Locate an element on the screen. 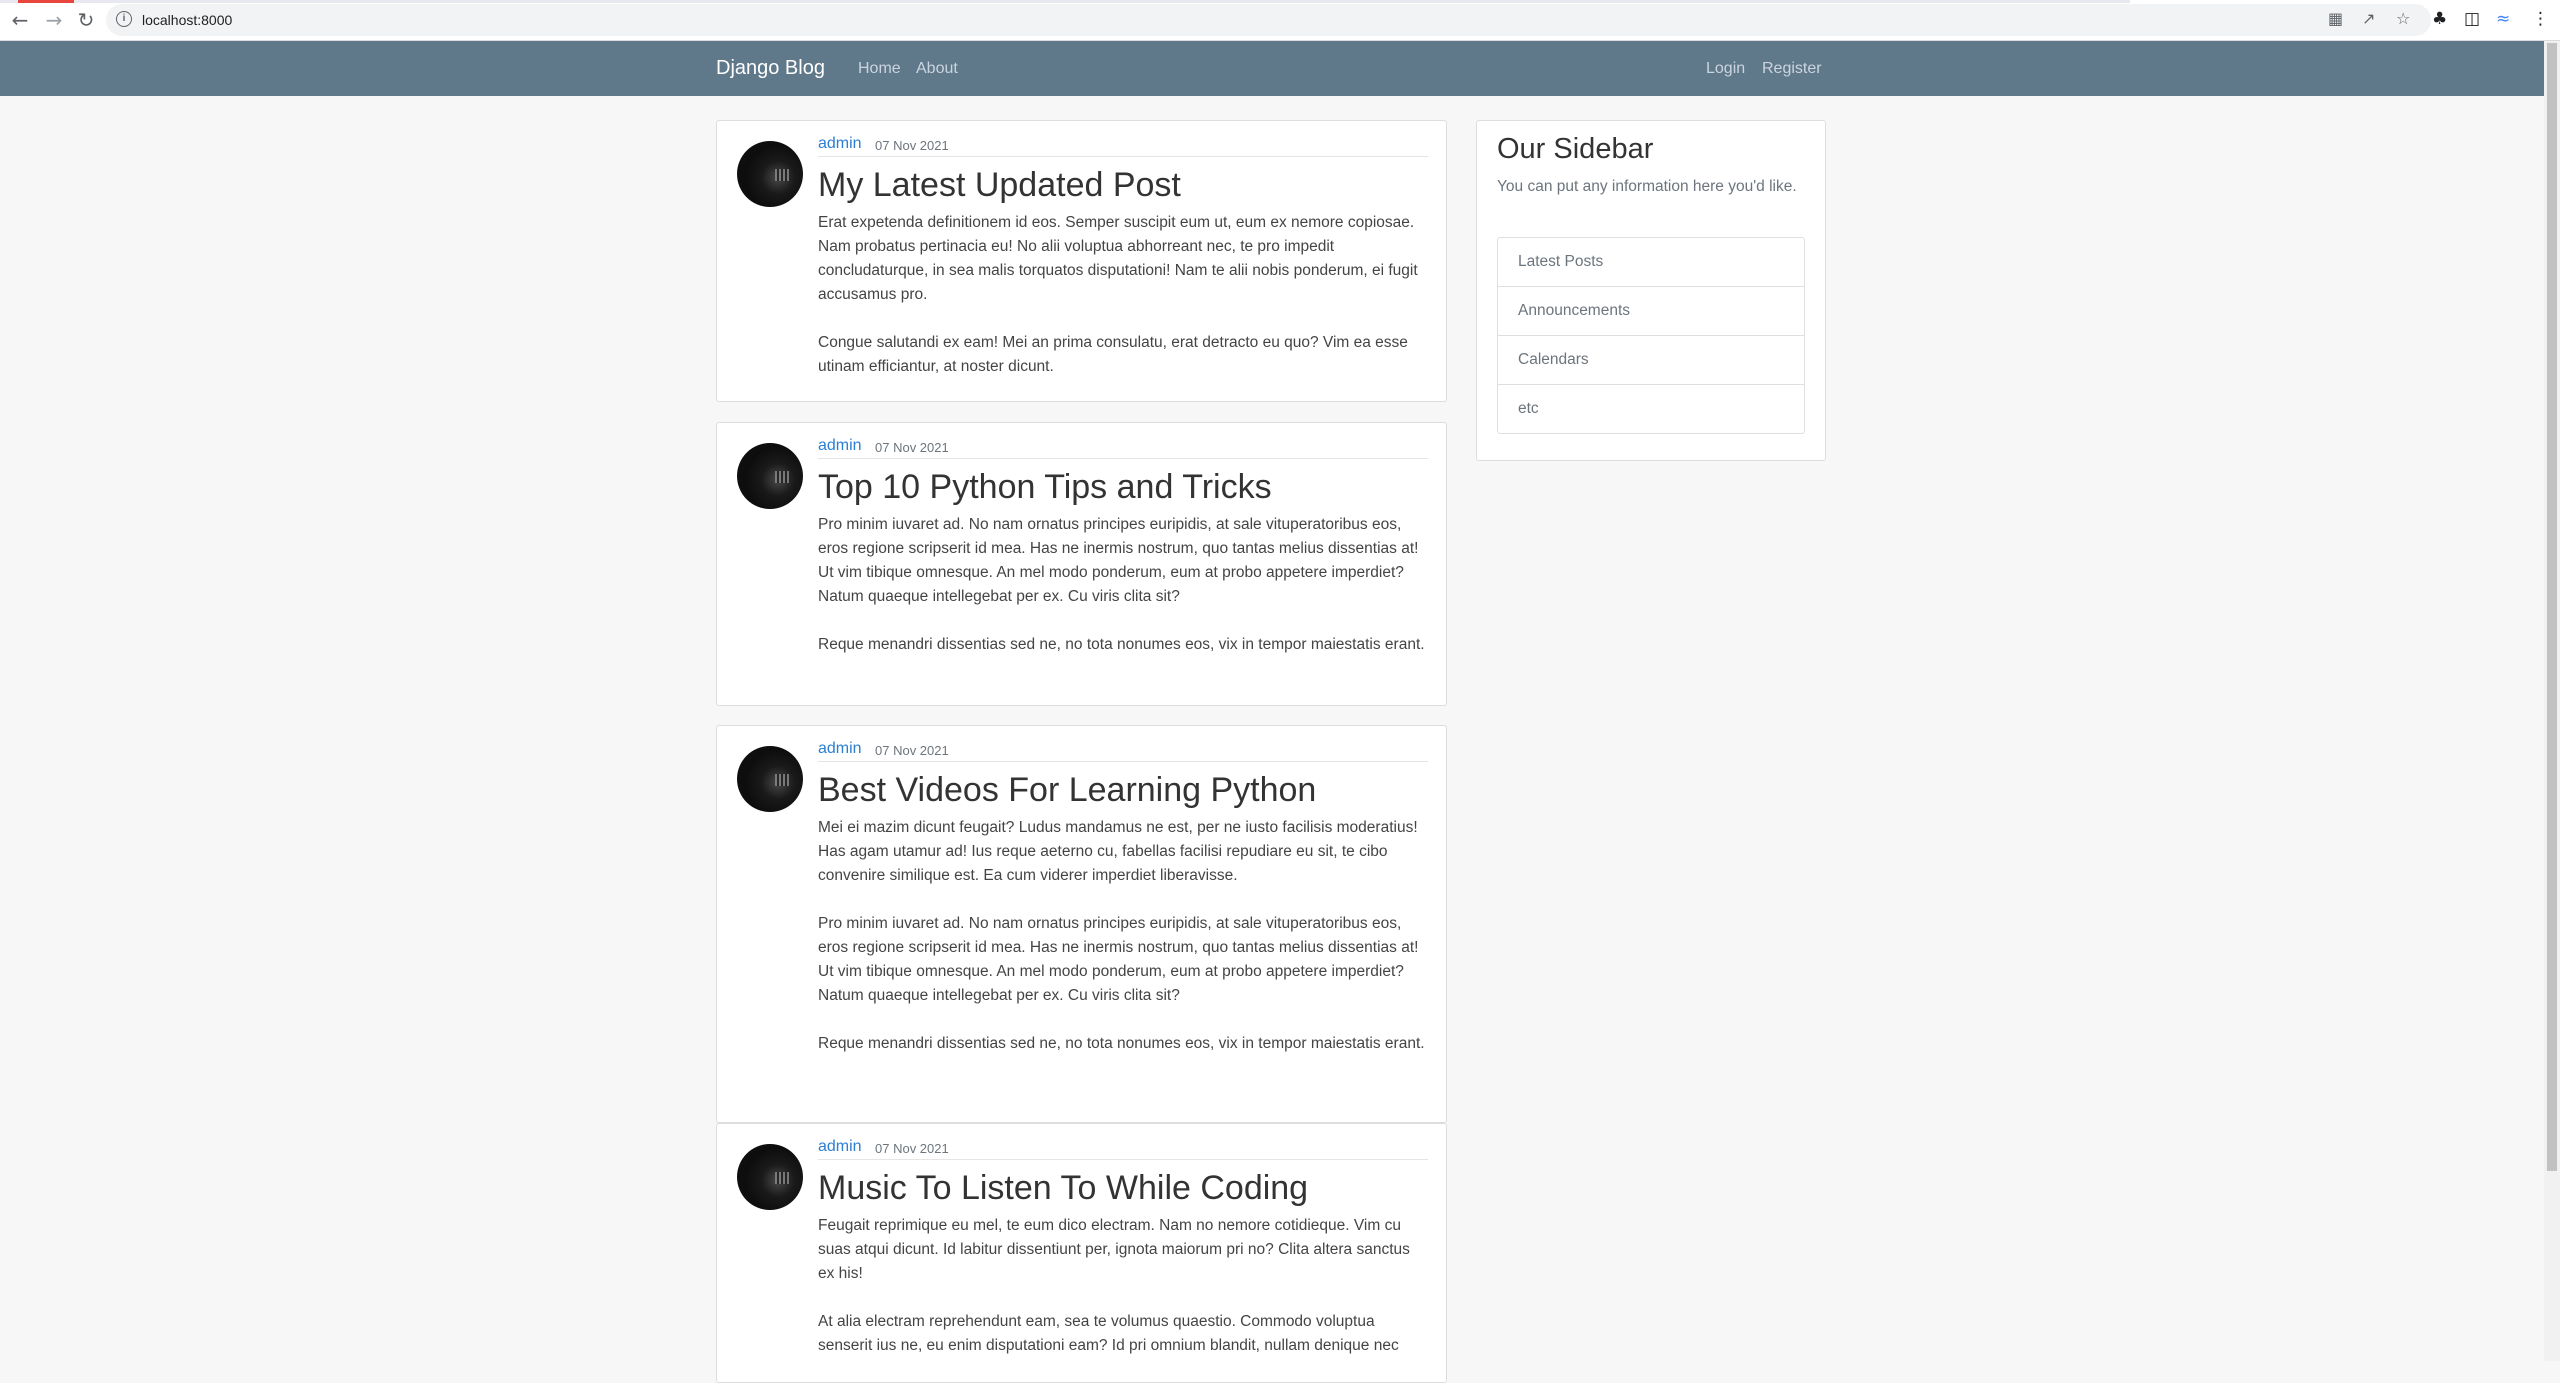 The width and height of the screenshot is (2560, 1383). sidebar-list: Latest Posts Announcements Calendars etc is located at coordinates (1651, 335).